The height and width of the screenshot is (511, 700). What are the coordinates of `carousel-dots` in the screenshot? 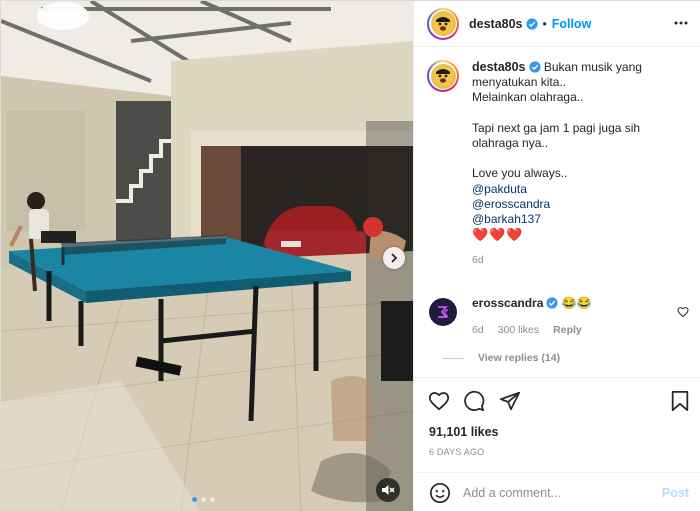 It's located at (203, 499).